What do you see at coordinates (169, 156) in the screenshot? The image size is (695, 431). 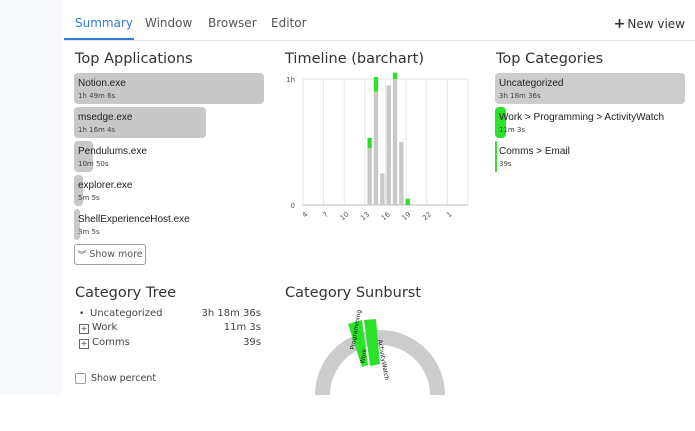 I see `app-bar-item: Pendulums.exe 10m 50s` at bounding box center [169, 156].